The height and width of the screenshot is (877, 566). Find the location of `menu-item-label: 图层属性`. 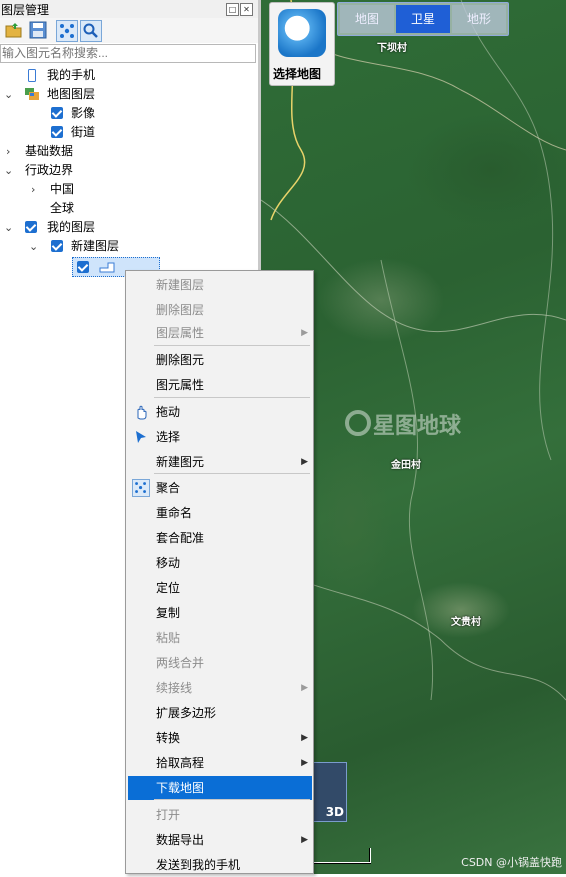

menu-item-label: 图层属性 is located at coordinates (180, 333).